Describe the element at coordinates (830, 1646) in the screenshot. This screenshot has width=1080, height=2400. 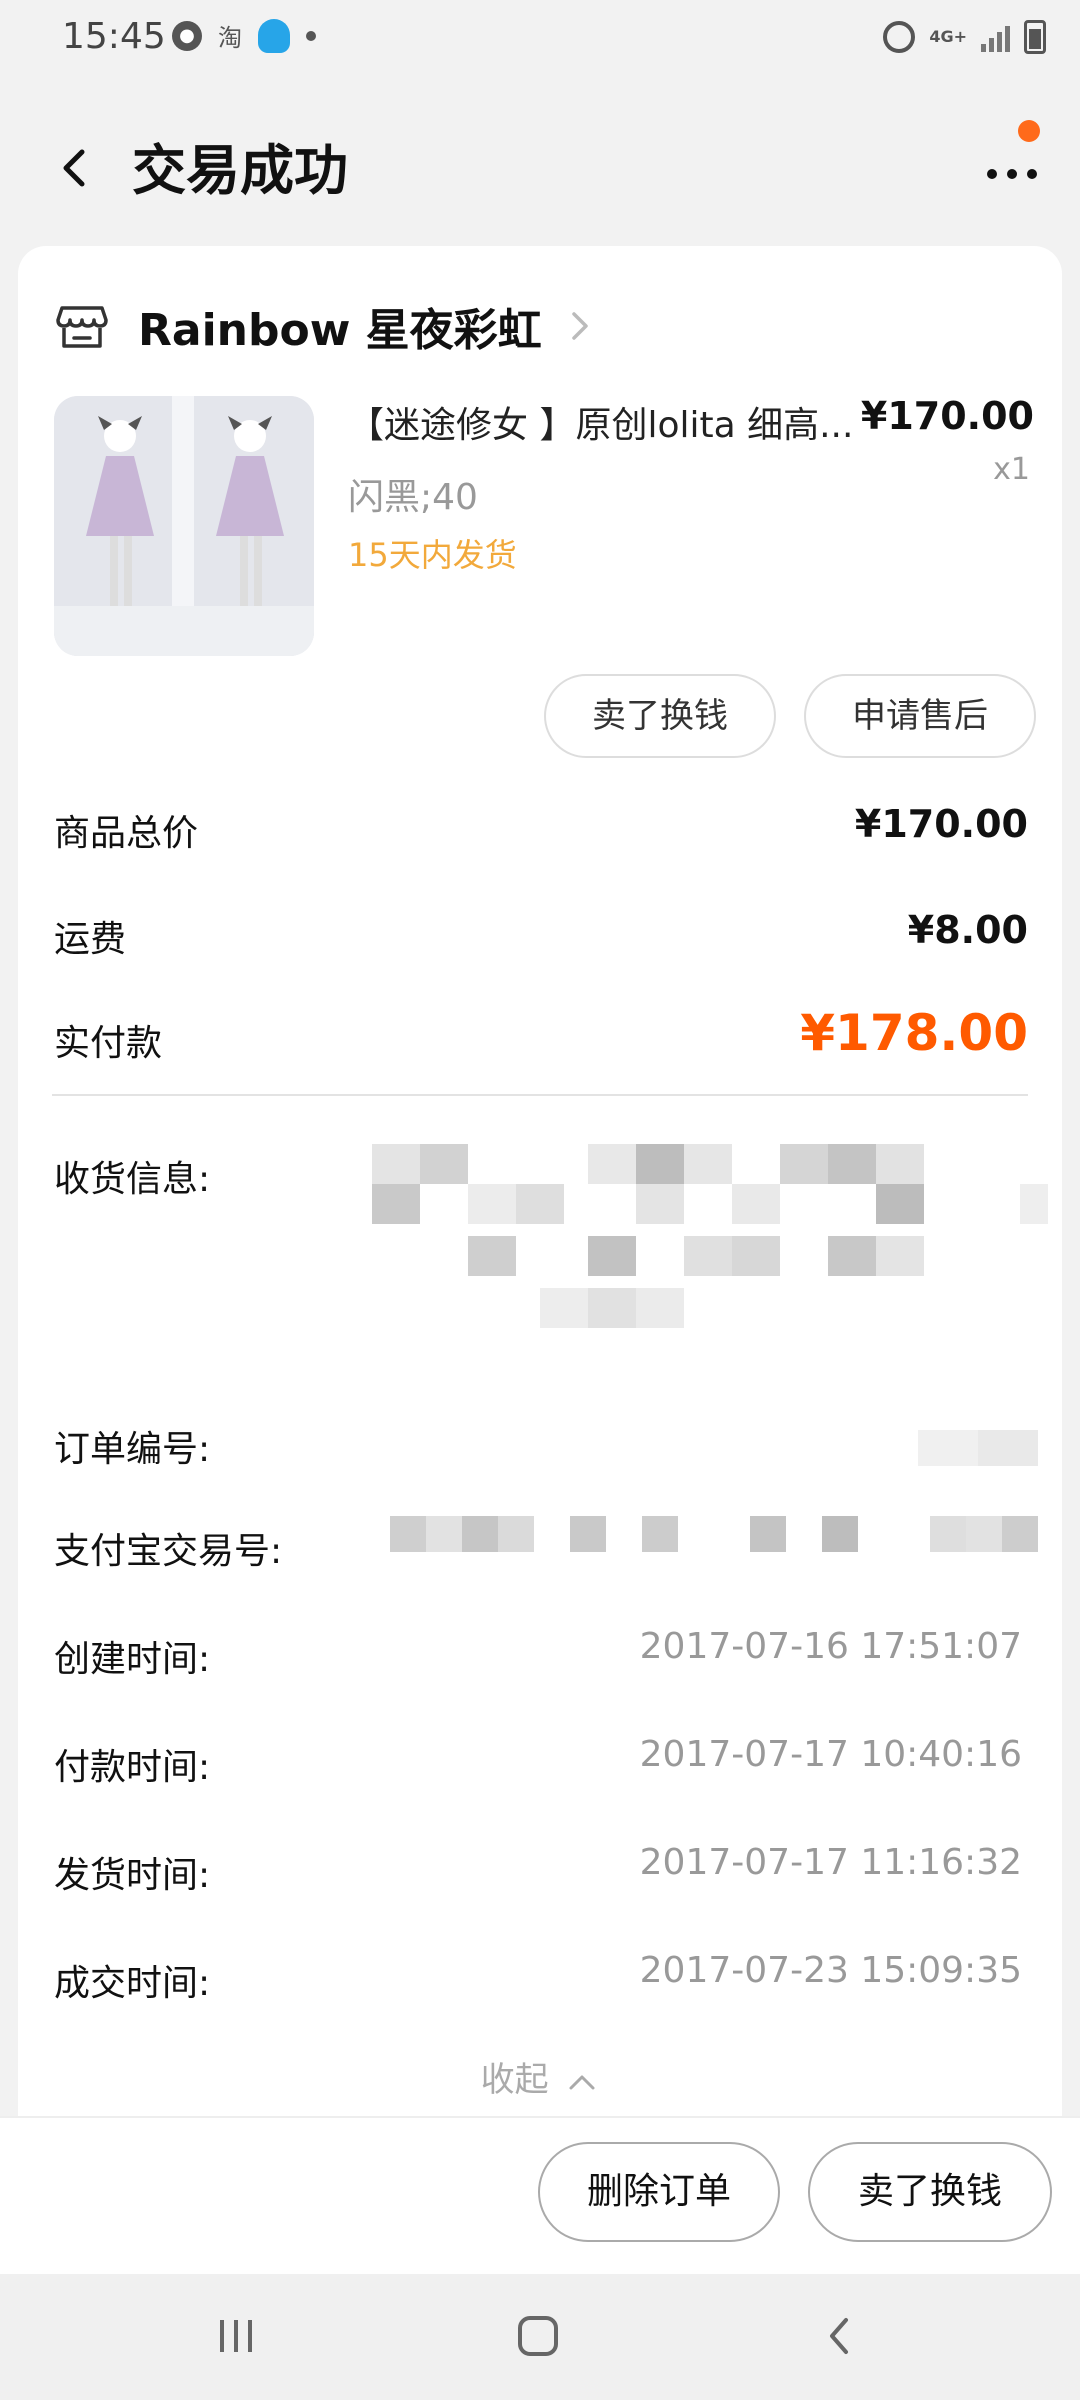
I see `created-time-value: 2017-07-16 17:51:07` at that location.